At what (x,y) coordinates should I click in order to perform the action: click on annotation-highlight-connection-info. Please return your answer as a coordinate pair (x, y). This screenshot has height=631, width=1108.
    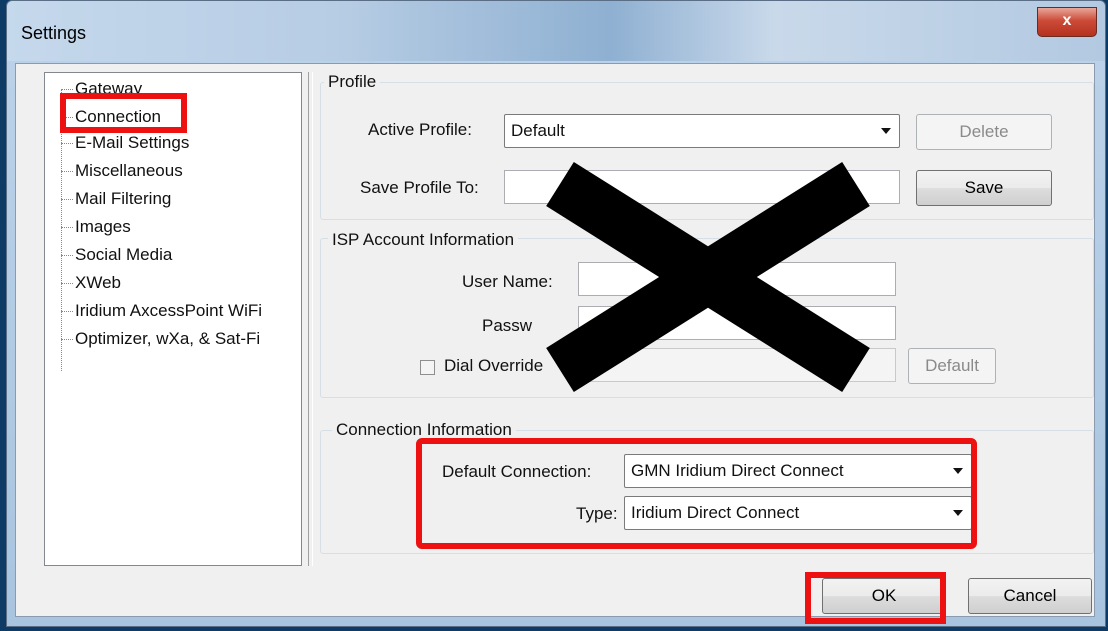
    Looking at the image, I should click on (696, 493).